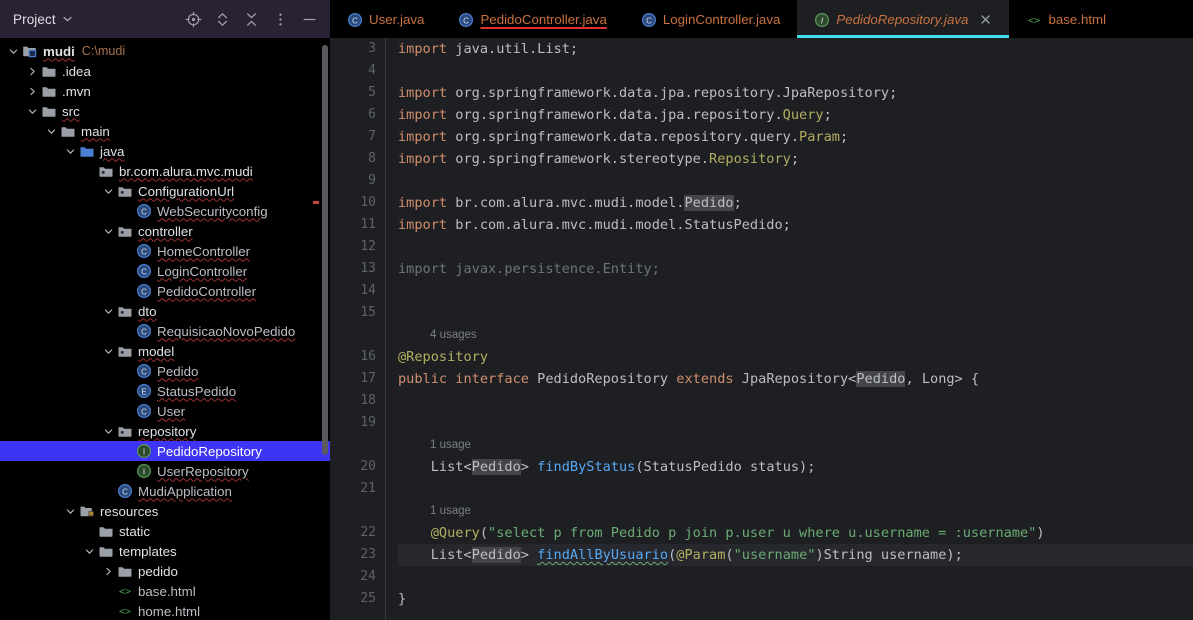 This screenshot has width=1193, height=620. I want to click on tree-item-repository: repository, so click(165, 431).